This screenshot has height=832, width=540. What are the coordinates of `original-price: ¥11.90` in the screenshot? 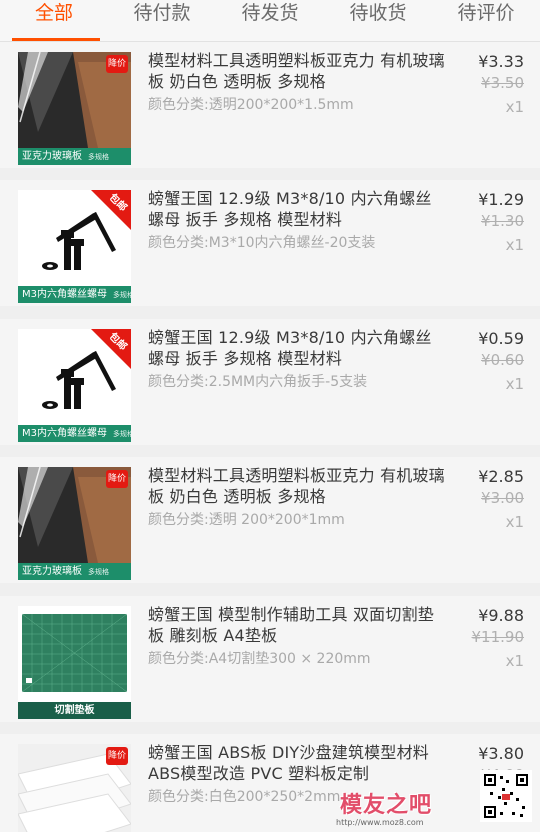 It's located at (498, 637).